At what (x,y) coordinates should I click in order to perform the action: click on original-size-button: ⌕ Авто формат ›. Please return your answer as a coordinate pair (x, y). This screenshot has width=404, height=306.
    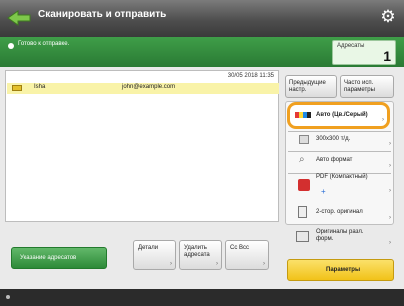
    Looking at the image, I should click on (339, 161).